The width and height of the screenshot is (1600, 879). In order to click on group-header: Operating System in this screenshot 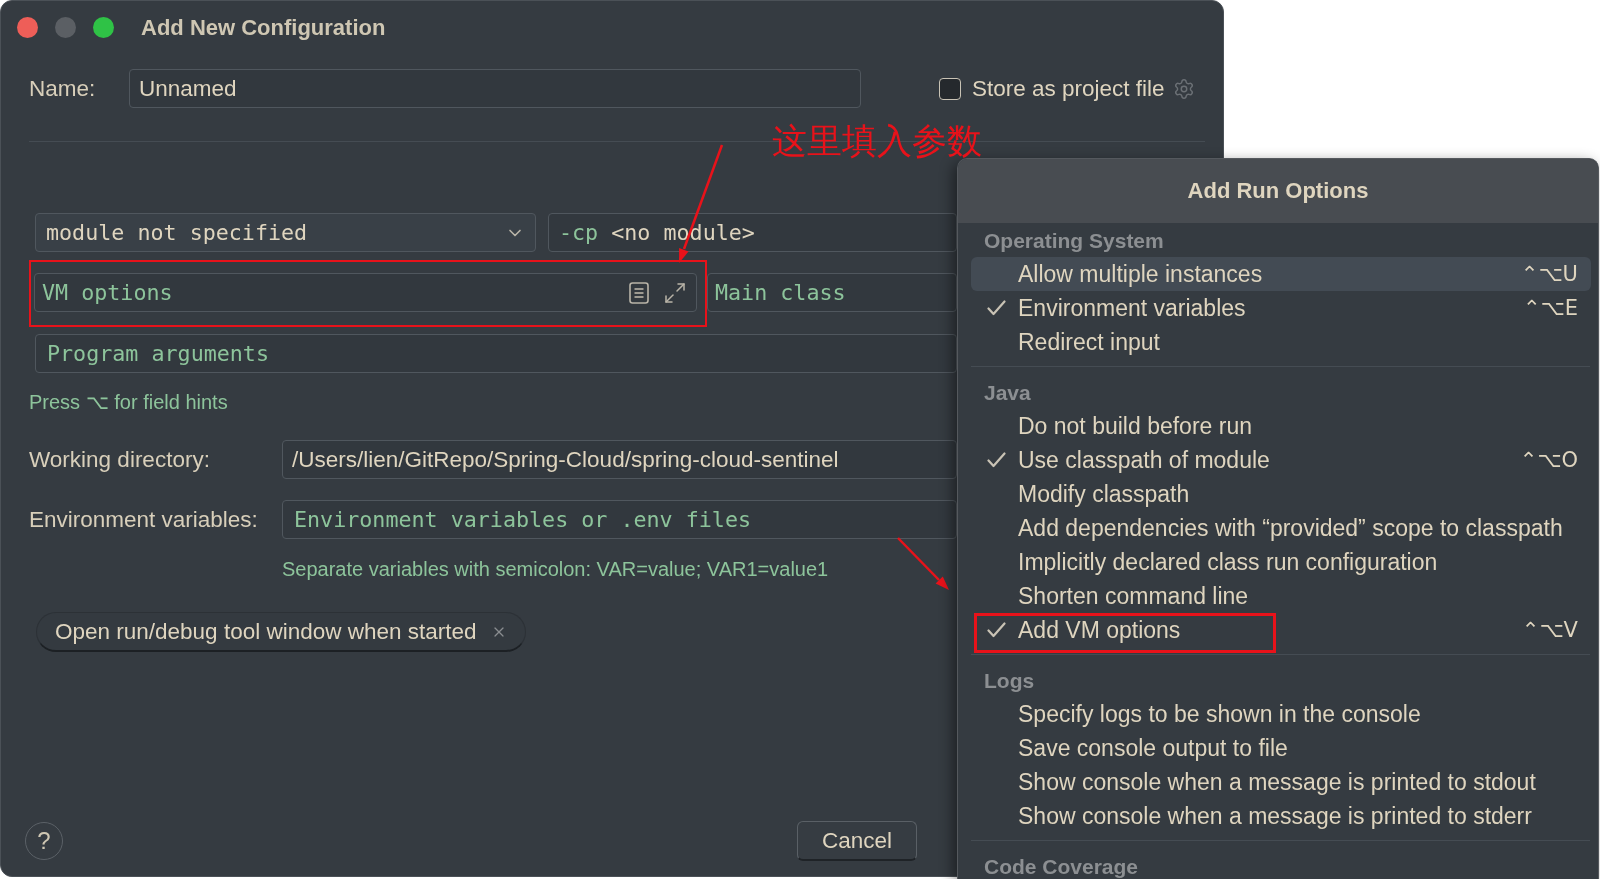, I will do `click(1074, 240)`.